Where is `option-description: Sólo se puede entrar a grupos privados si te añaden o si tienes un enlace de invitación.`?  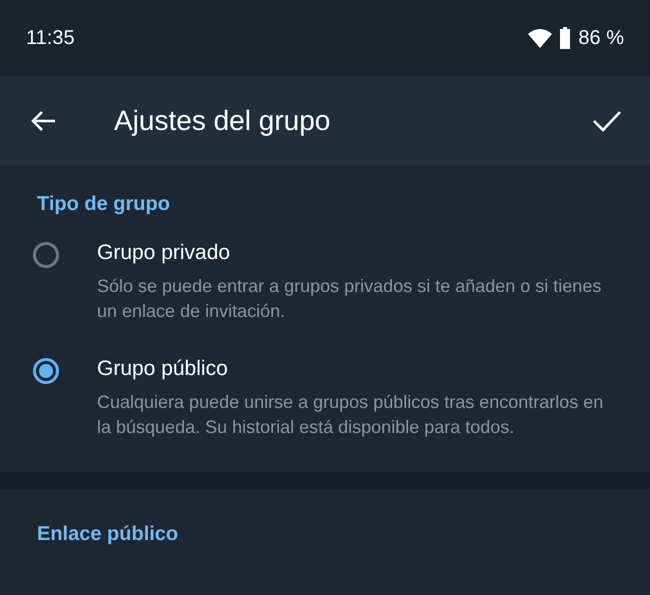
option-description: Sólo se puede entrar a grupos privados si te añaden o si tienes un enlace de invitación. is located at coordinates (349, 299).